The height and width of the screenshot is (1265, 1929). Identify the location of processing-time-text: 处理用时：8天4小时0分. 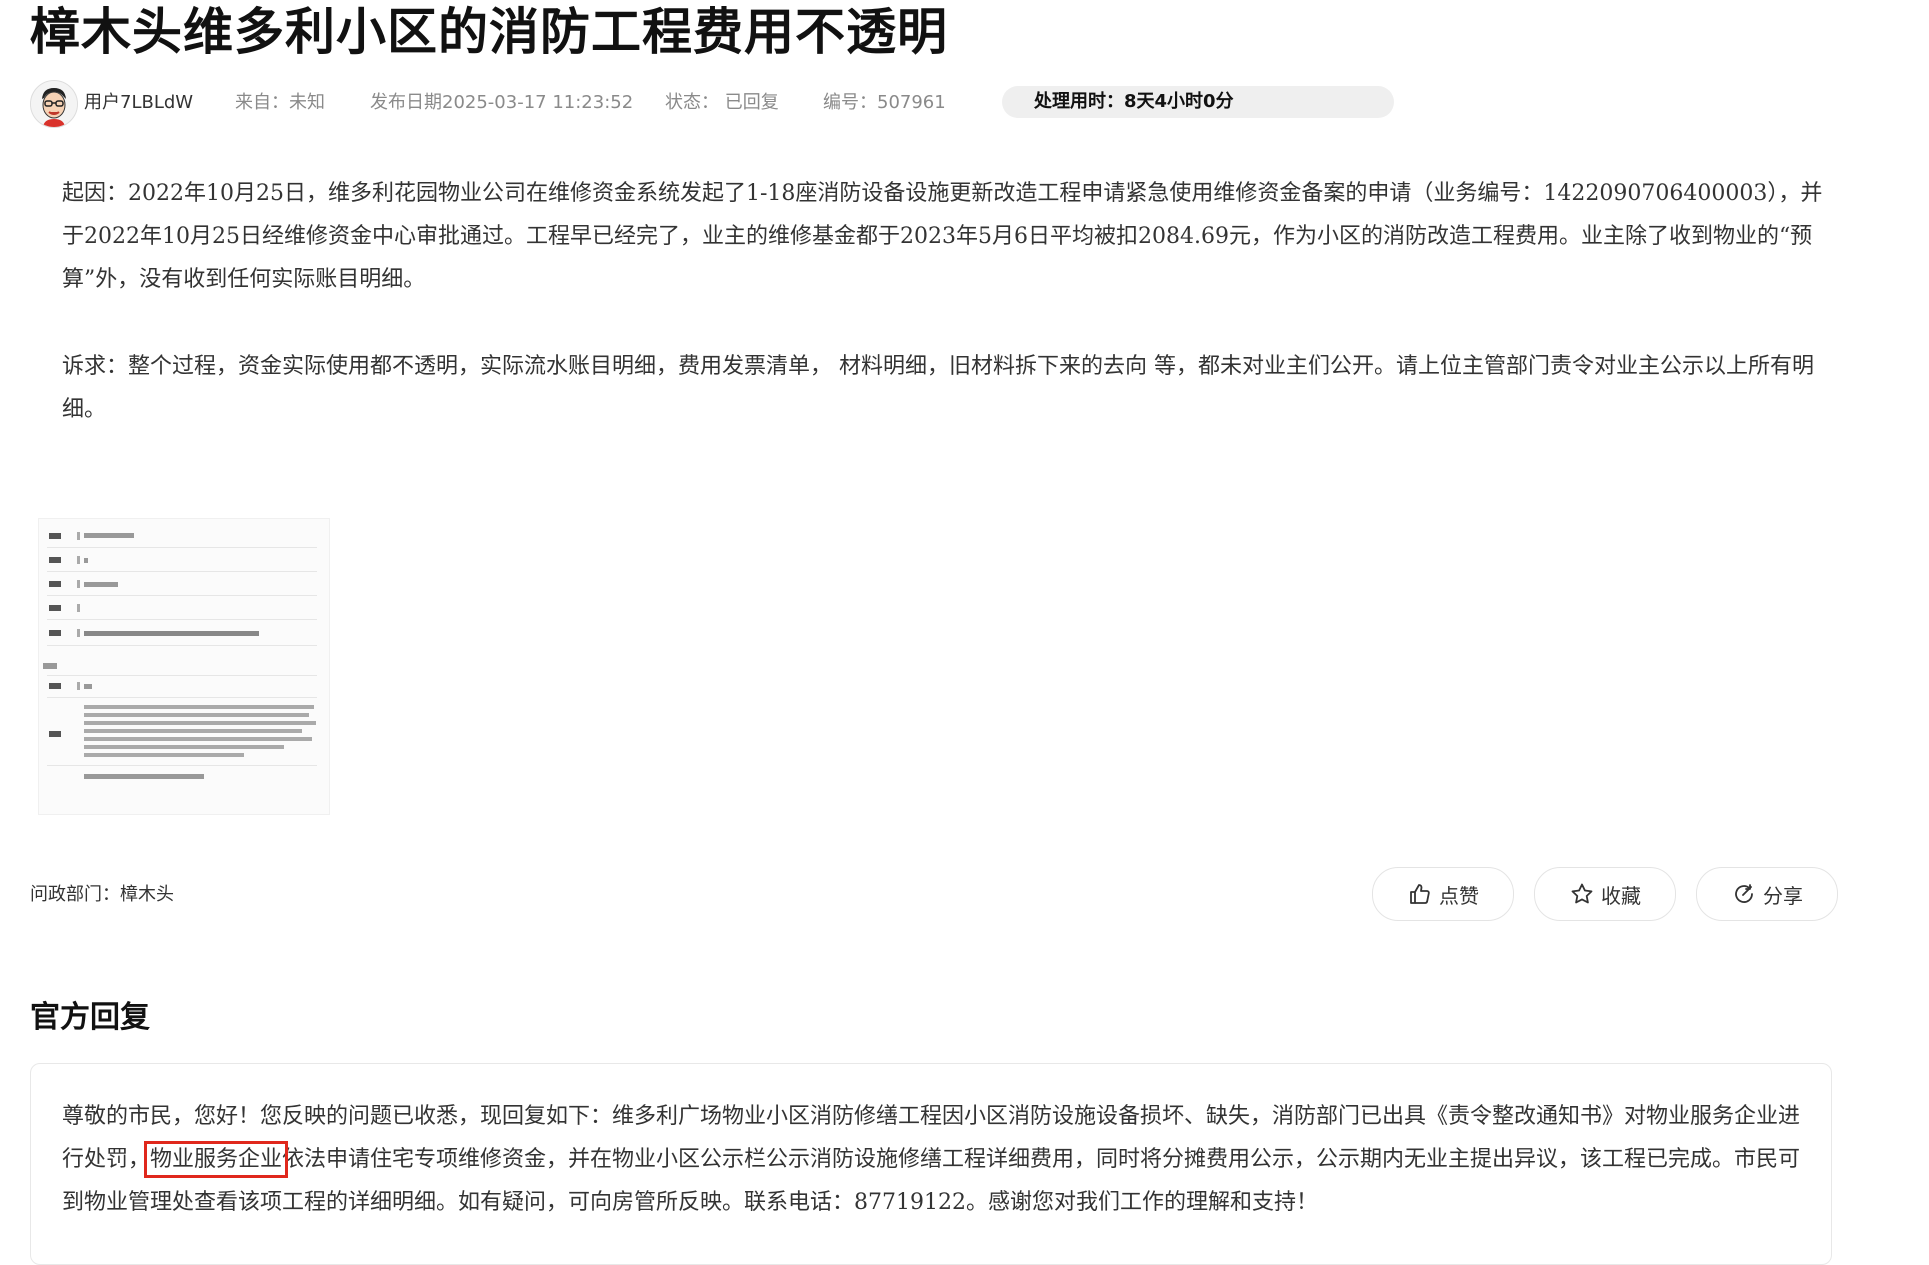
(1134, 101).